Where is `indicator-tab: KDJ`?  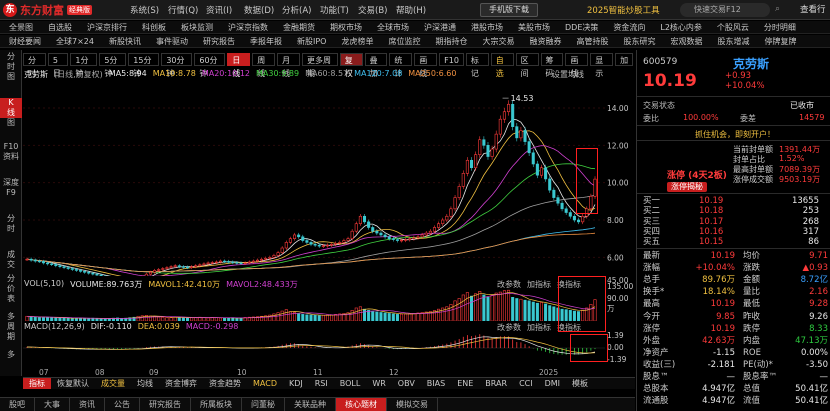 indicator-tab: KDJ is located at coordinates (296, 383).